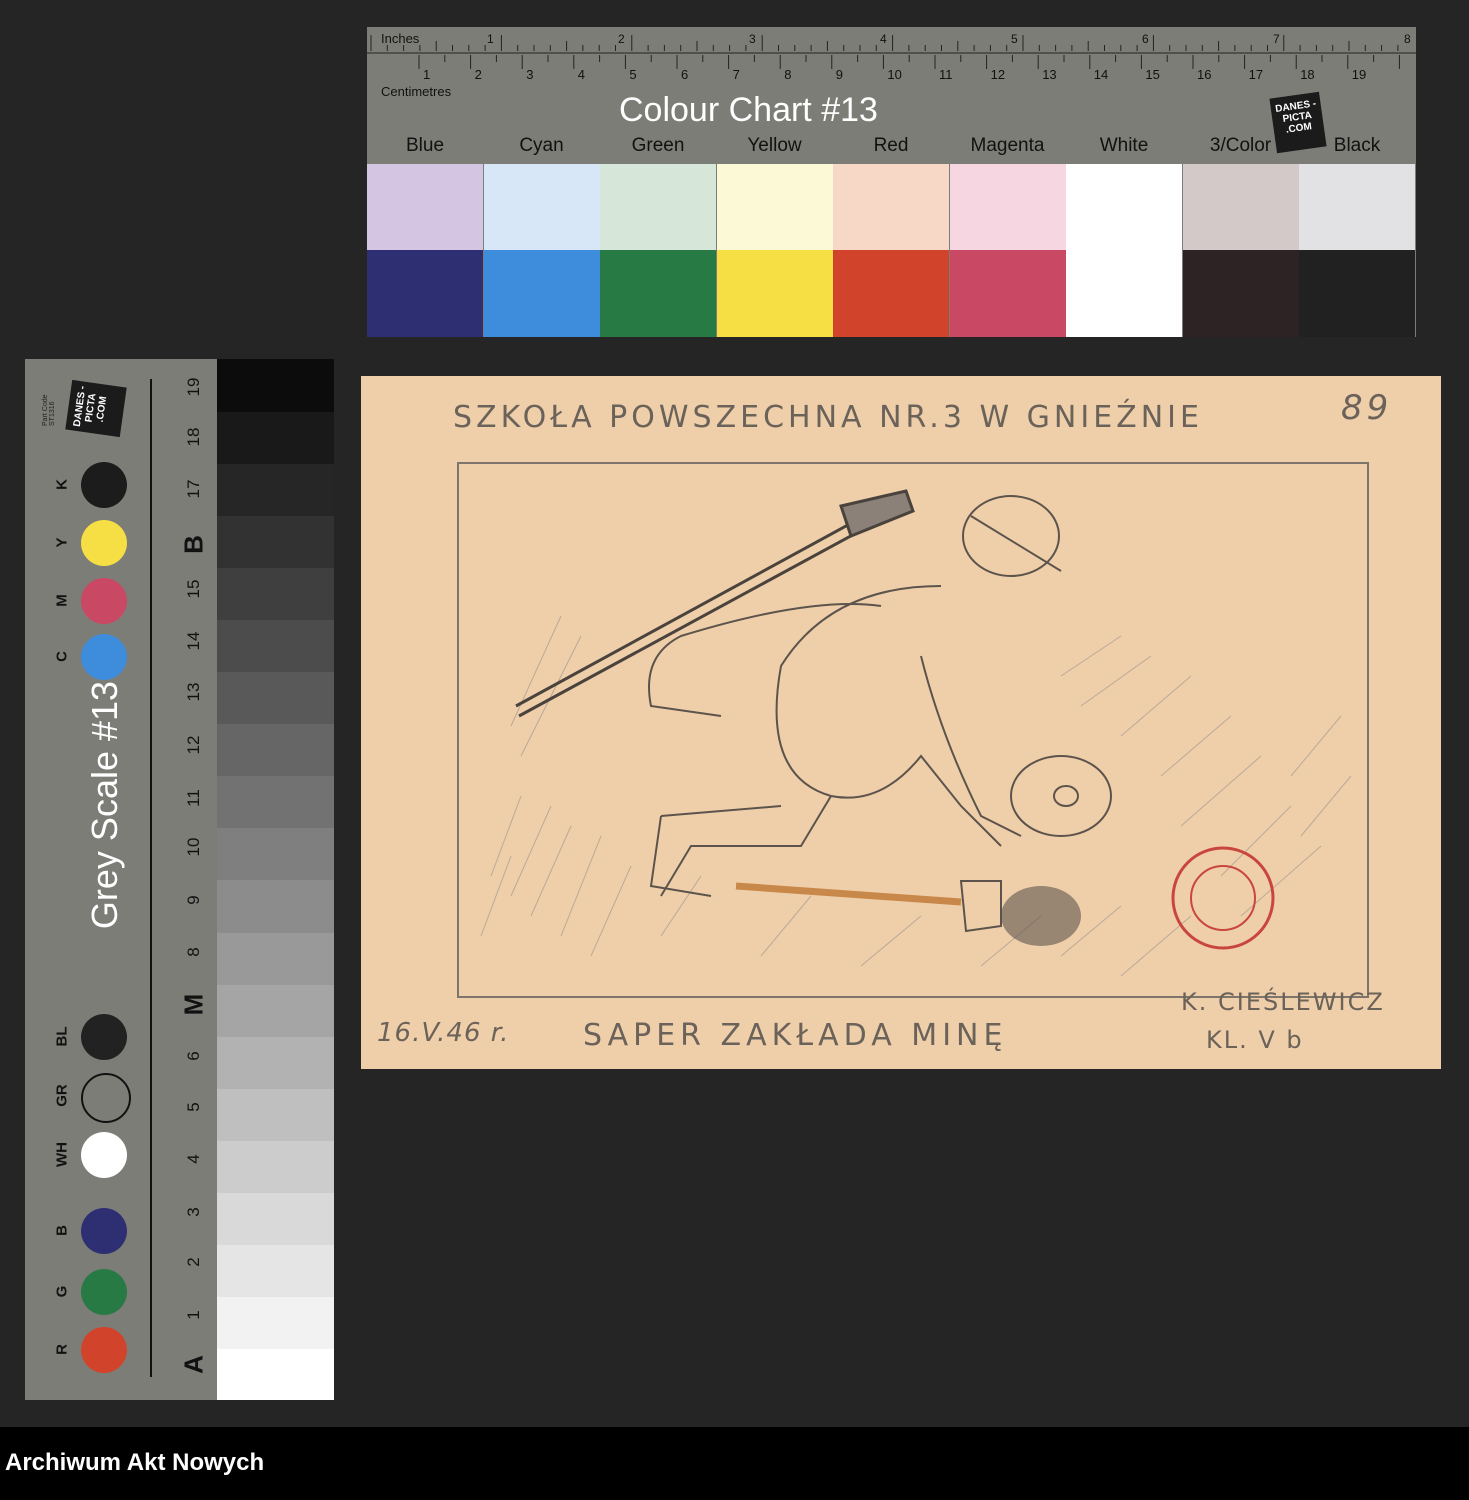  What do you see at coordinates (96, 408) in the screenshot?
I see `danes-picta-logo: DANES -PICTA .COM` at bounding box center [96, 408].